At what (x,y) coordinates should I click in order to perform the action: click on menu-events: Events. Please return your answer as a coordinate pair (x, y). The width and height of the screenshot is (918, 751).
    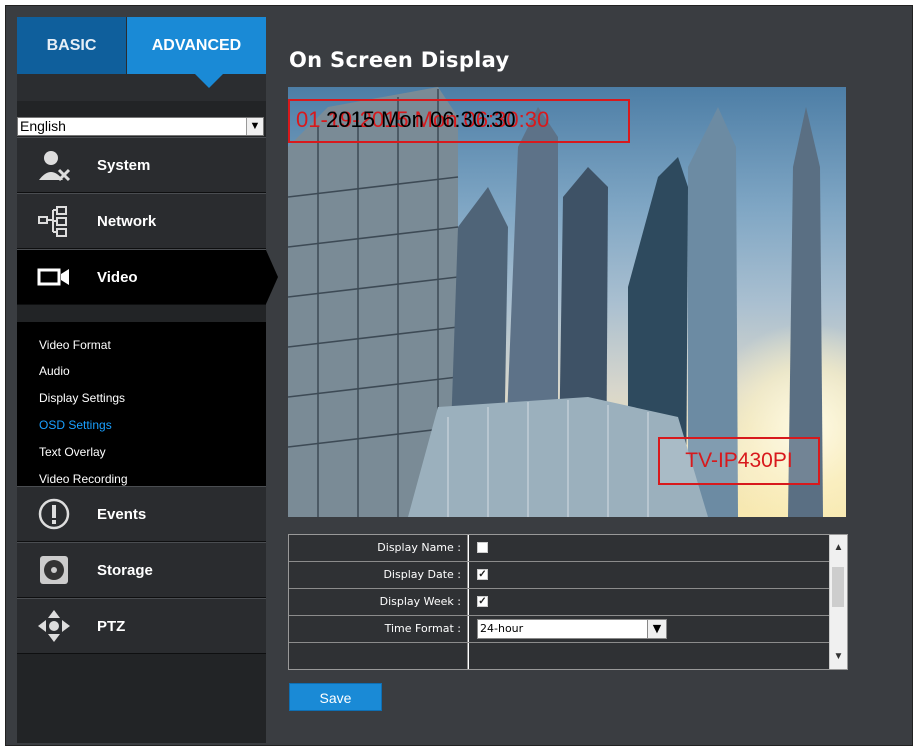
    Looking at the image, I should click on (141, 514).